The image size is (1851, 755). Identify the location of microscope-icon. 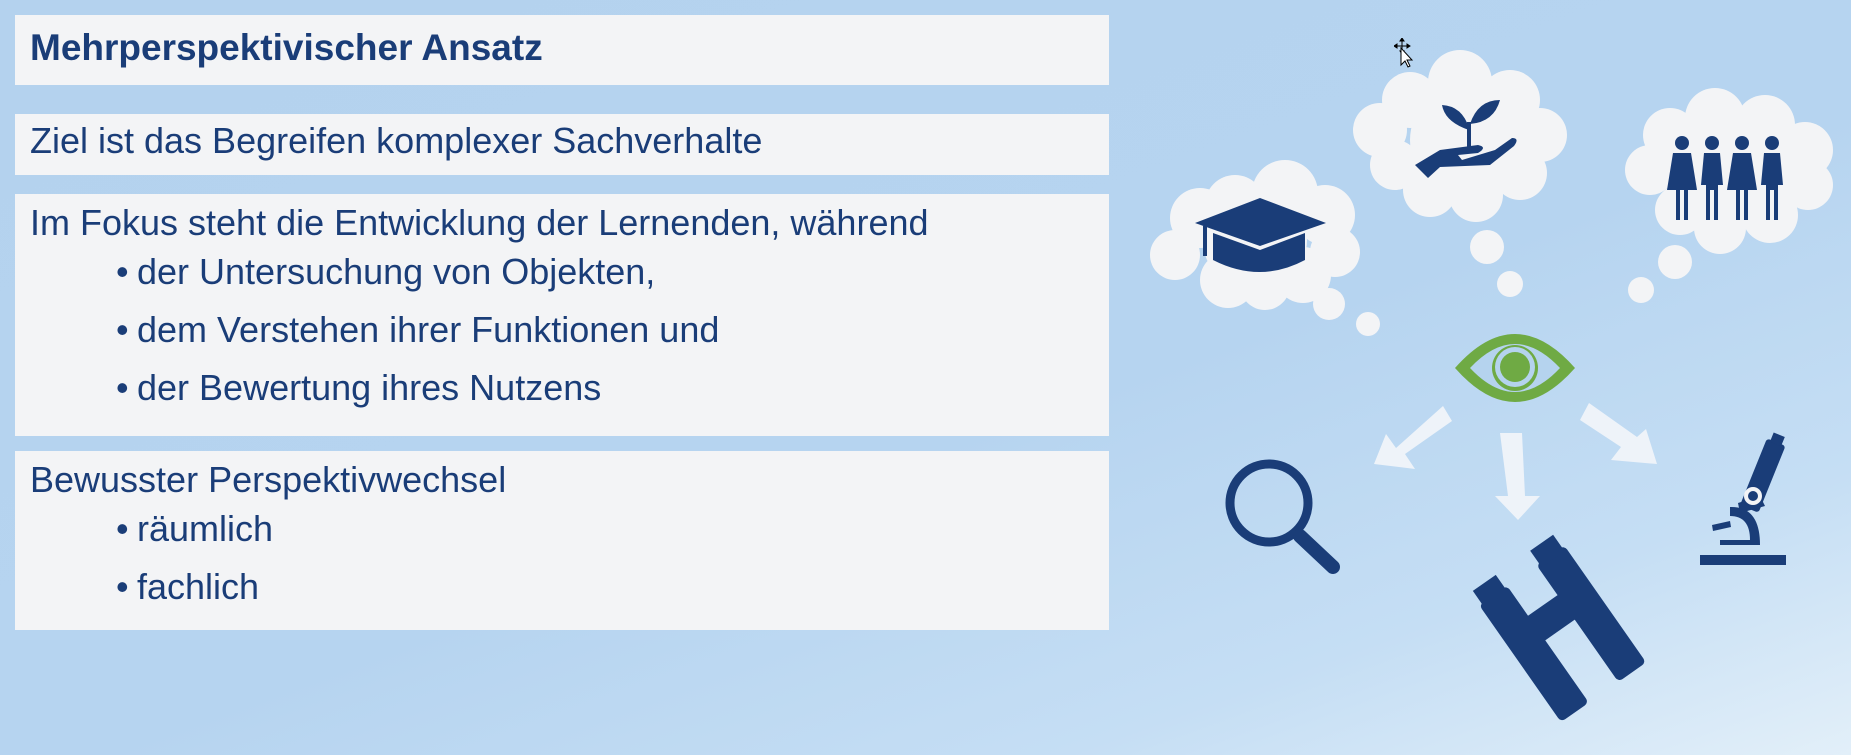
(1743, 498).